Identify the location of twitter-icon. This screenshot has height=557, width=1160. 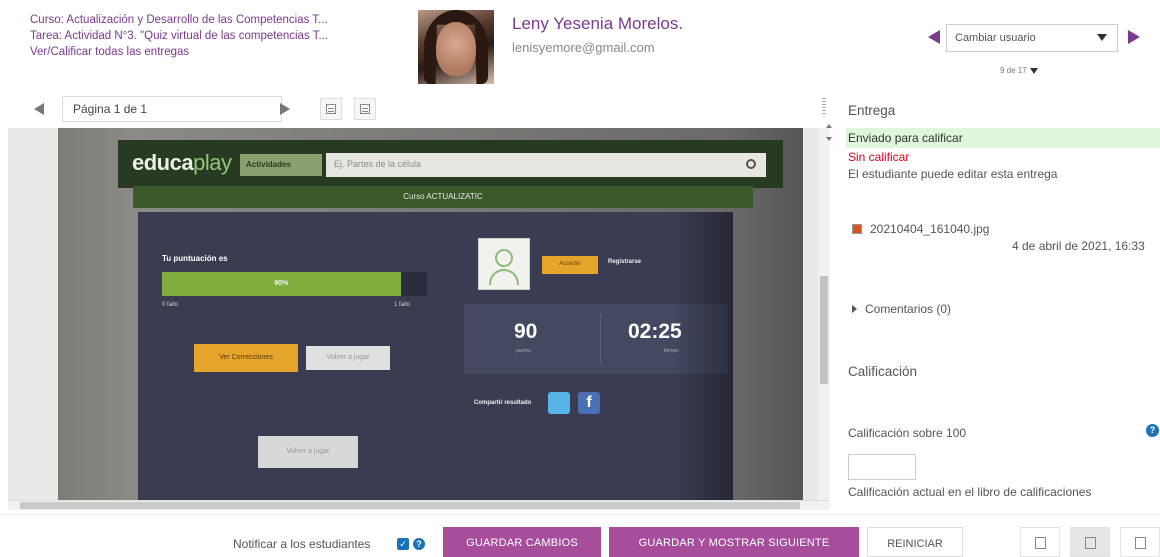
(559, 403).